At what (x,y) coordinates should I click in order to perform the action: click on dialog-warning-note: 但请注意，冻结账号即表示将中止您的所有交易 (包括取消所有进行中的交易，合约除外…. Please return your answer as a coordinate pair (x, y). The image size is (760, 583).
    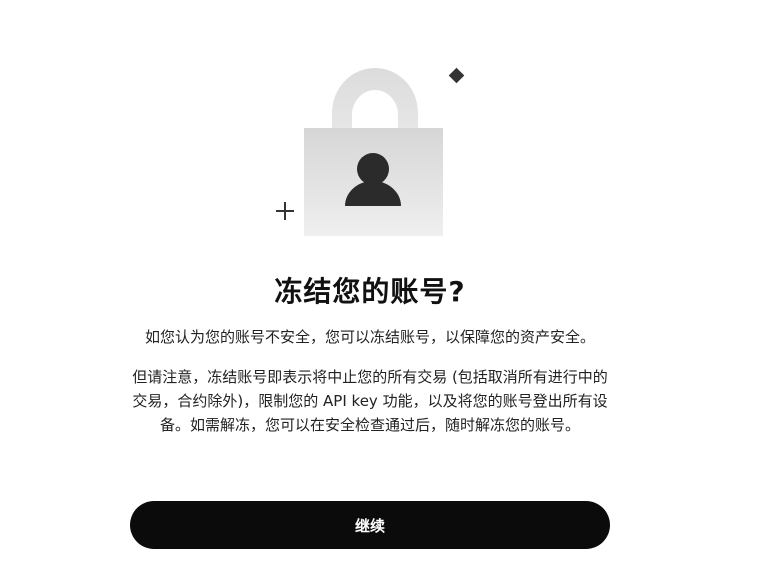
    Looking at the image, I should click on (370, 401).